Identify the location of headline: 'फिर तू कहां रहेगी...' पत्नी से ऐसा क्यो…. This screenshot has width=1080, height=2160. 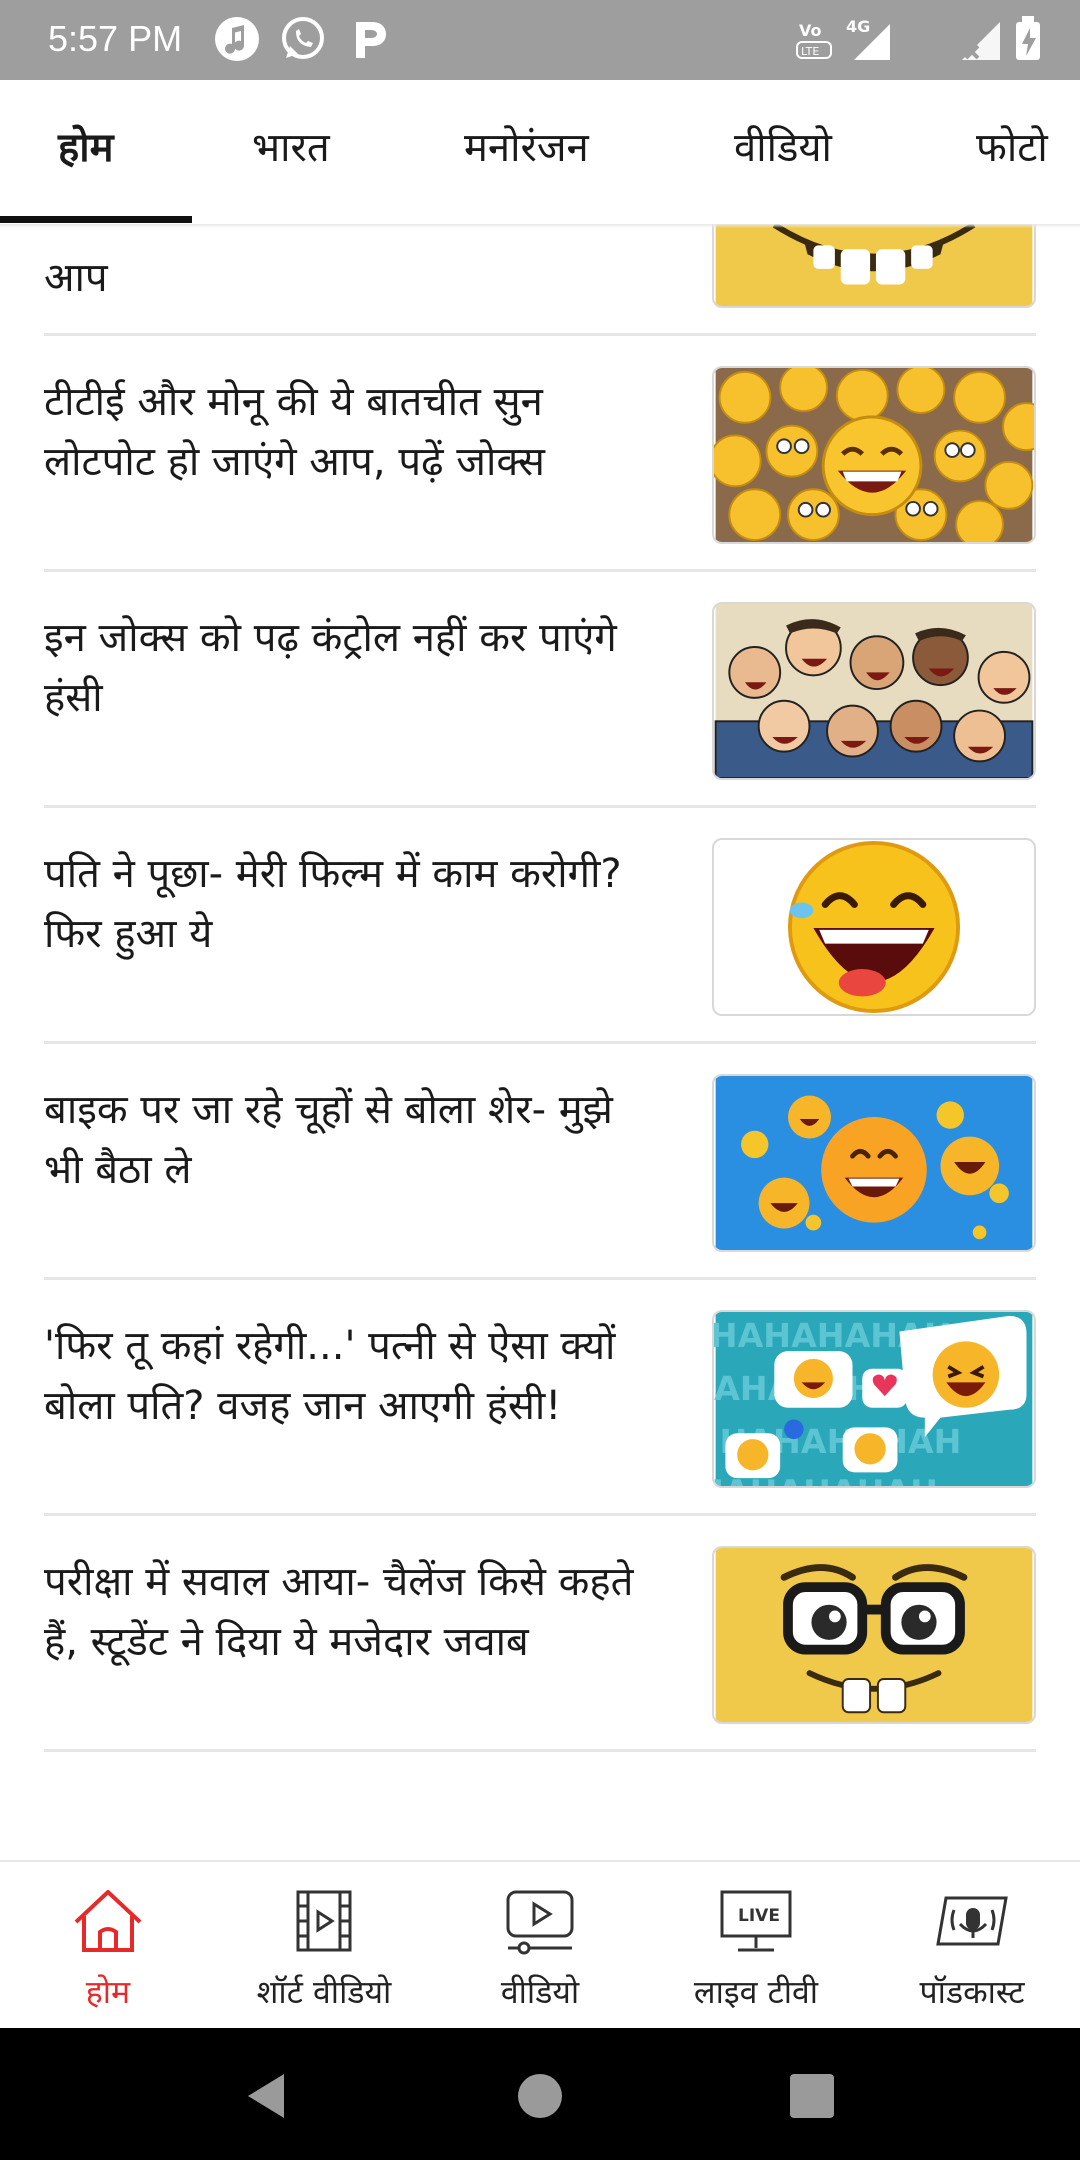
(354, 1376).